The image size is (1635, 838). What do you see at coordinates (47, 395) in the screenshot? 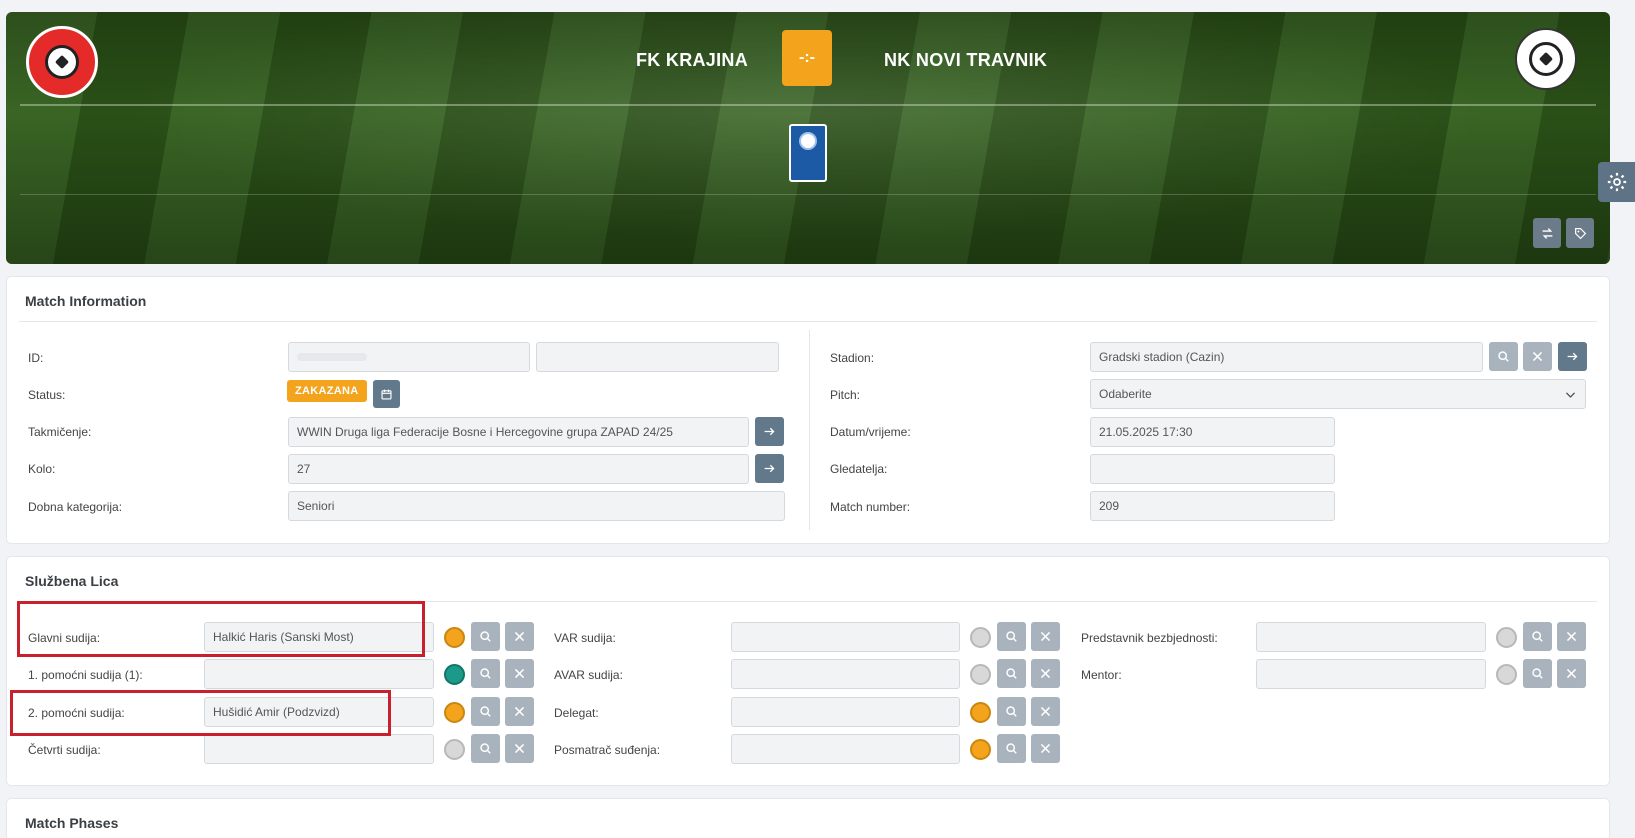
I see `status-label: Status:` at bounding box center [47, 395].